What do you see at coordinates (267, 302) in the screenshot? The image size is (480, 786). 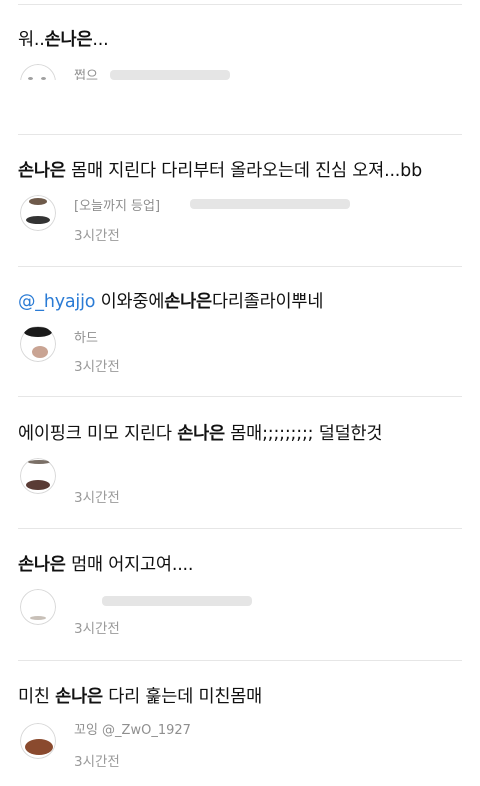 I see `text-part: 다리졸라이뿌네` at bounding box center [267, 302].